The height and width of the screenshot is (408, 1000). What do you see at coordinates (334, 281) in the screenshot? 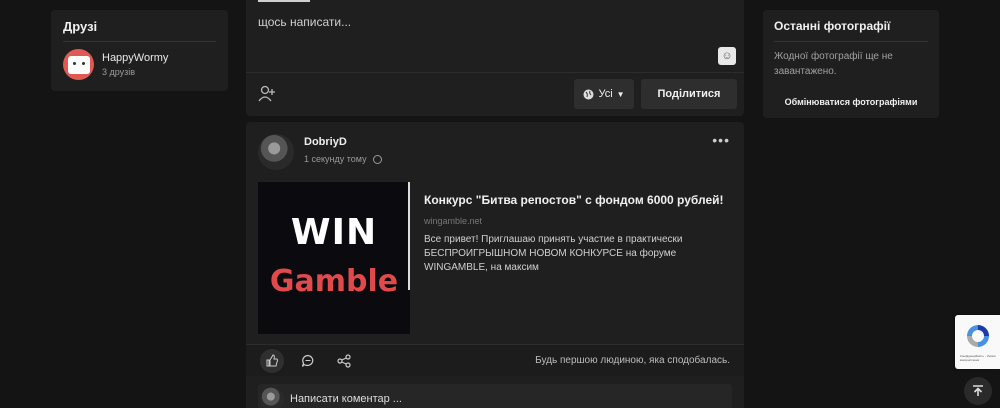
I see `image-text-gamble: Gamble` at bounding box center [334, 281].